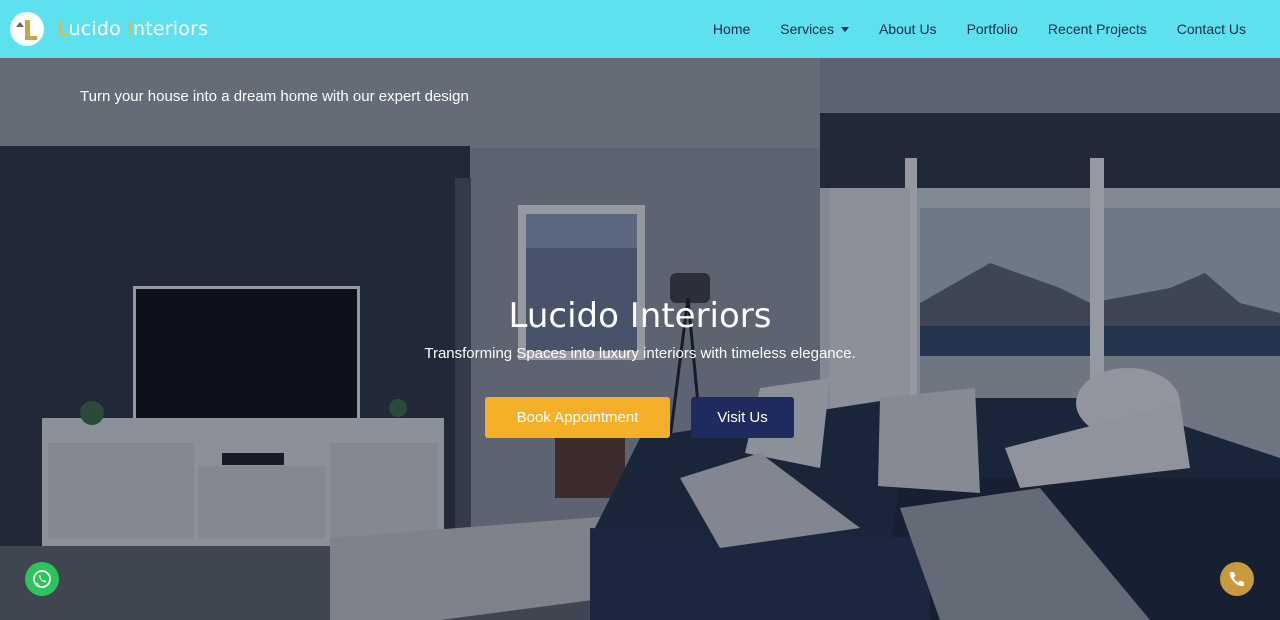  I want to click on phone-icon, so click(1236, 579).